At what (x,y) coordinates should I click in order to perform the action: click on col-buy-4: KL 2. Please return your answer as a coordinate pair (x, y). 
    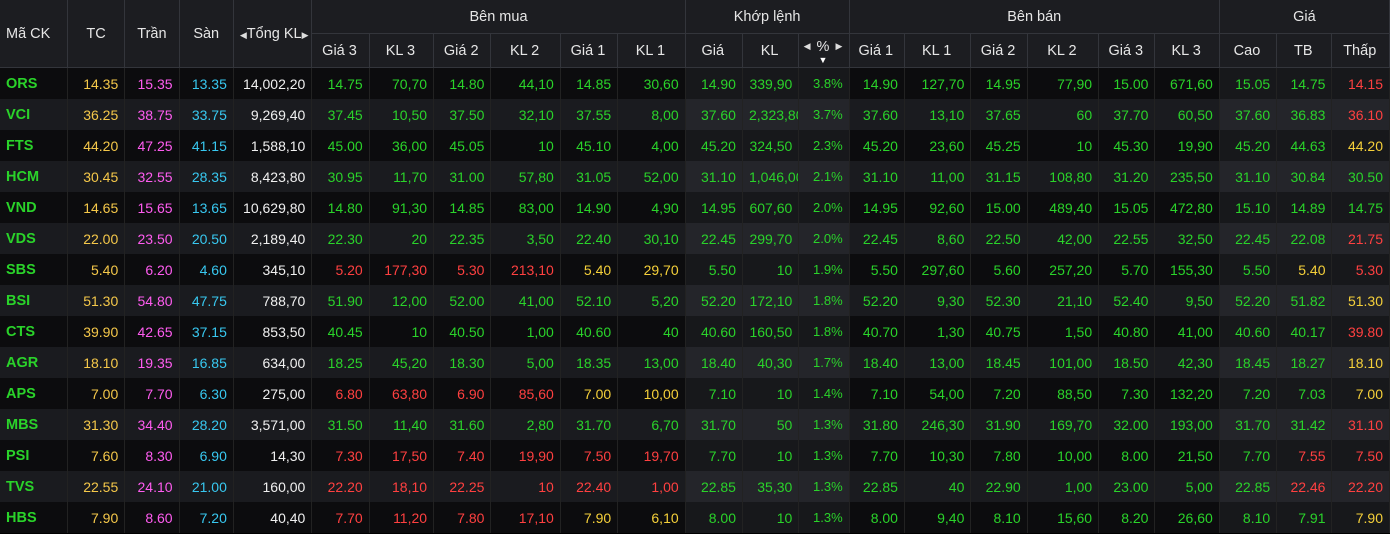
    Looking at the image, I should click on (525, 50).